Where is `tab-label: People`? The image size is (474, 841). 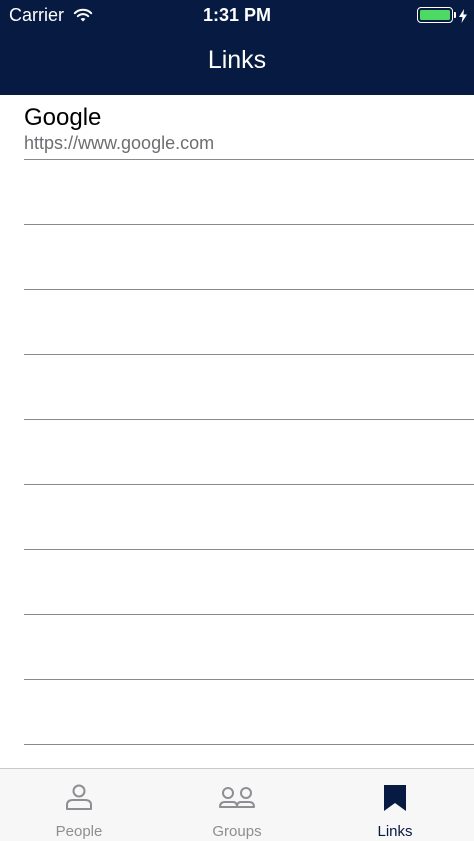
tab-label: People is located at coordinates (79, 831).